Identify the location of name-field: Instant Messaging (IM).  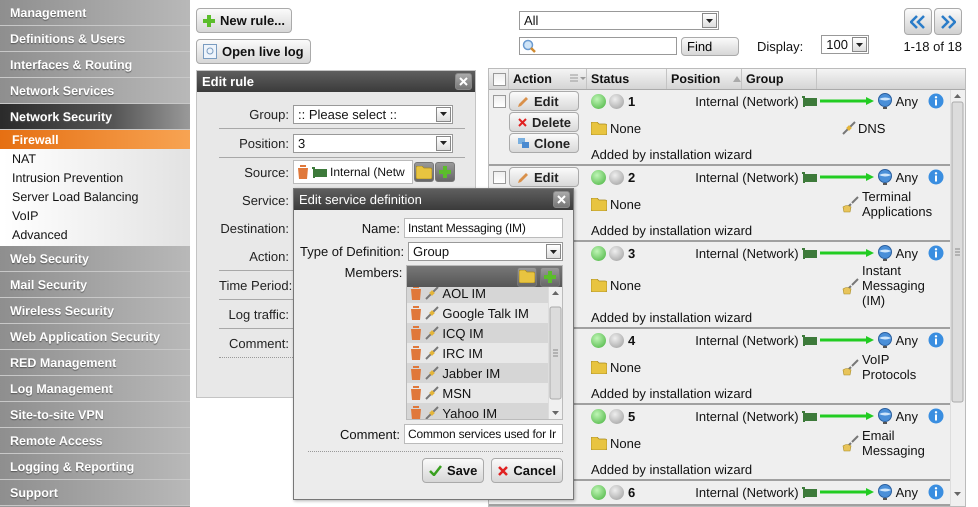
(483, 228).